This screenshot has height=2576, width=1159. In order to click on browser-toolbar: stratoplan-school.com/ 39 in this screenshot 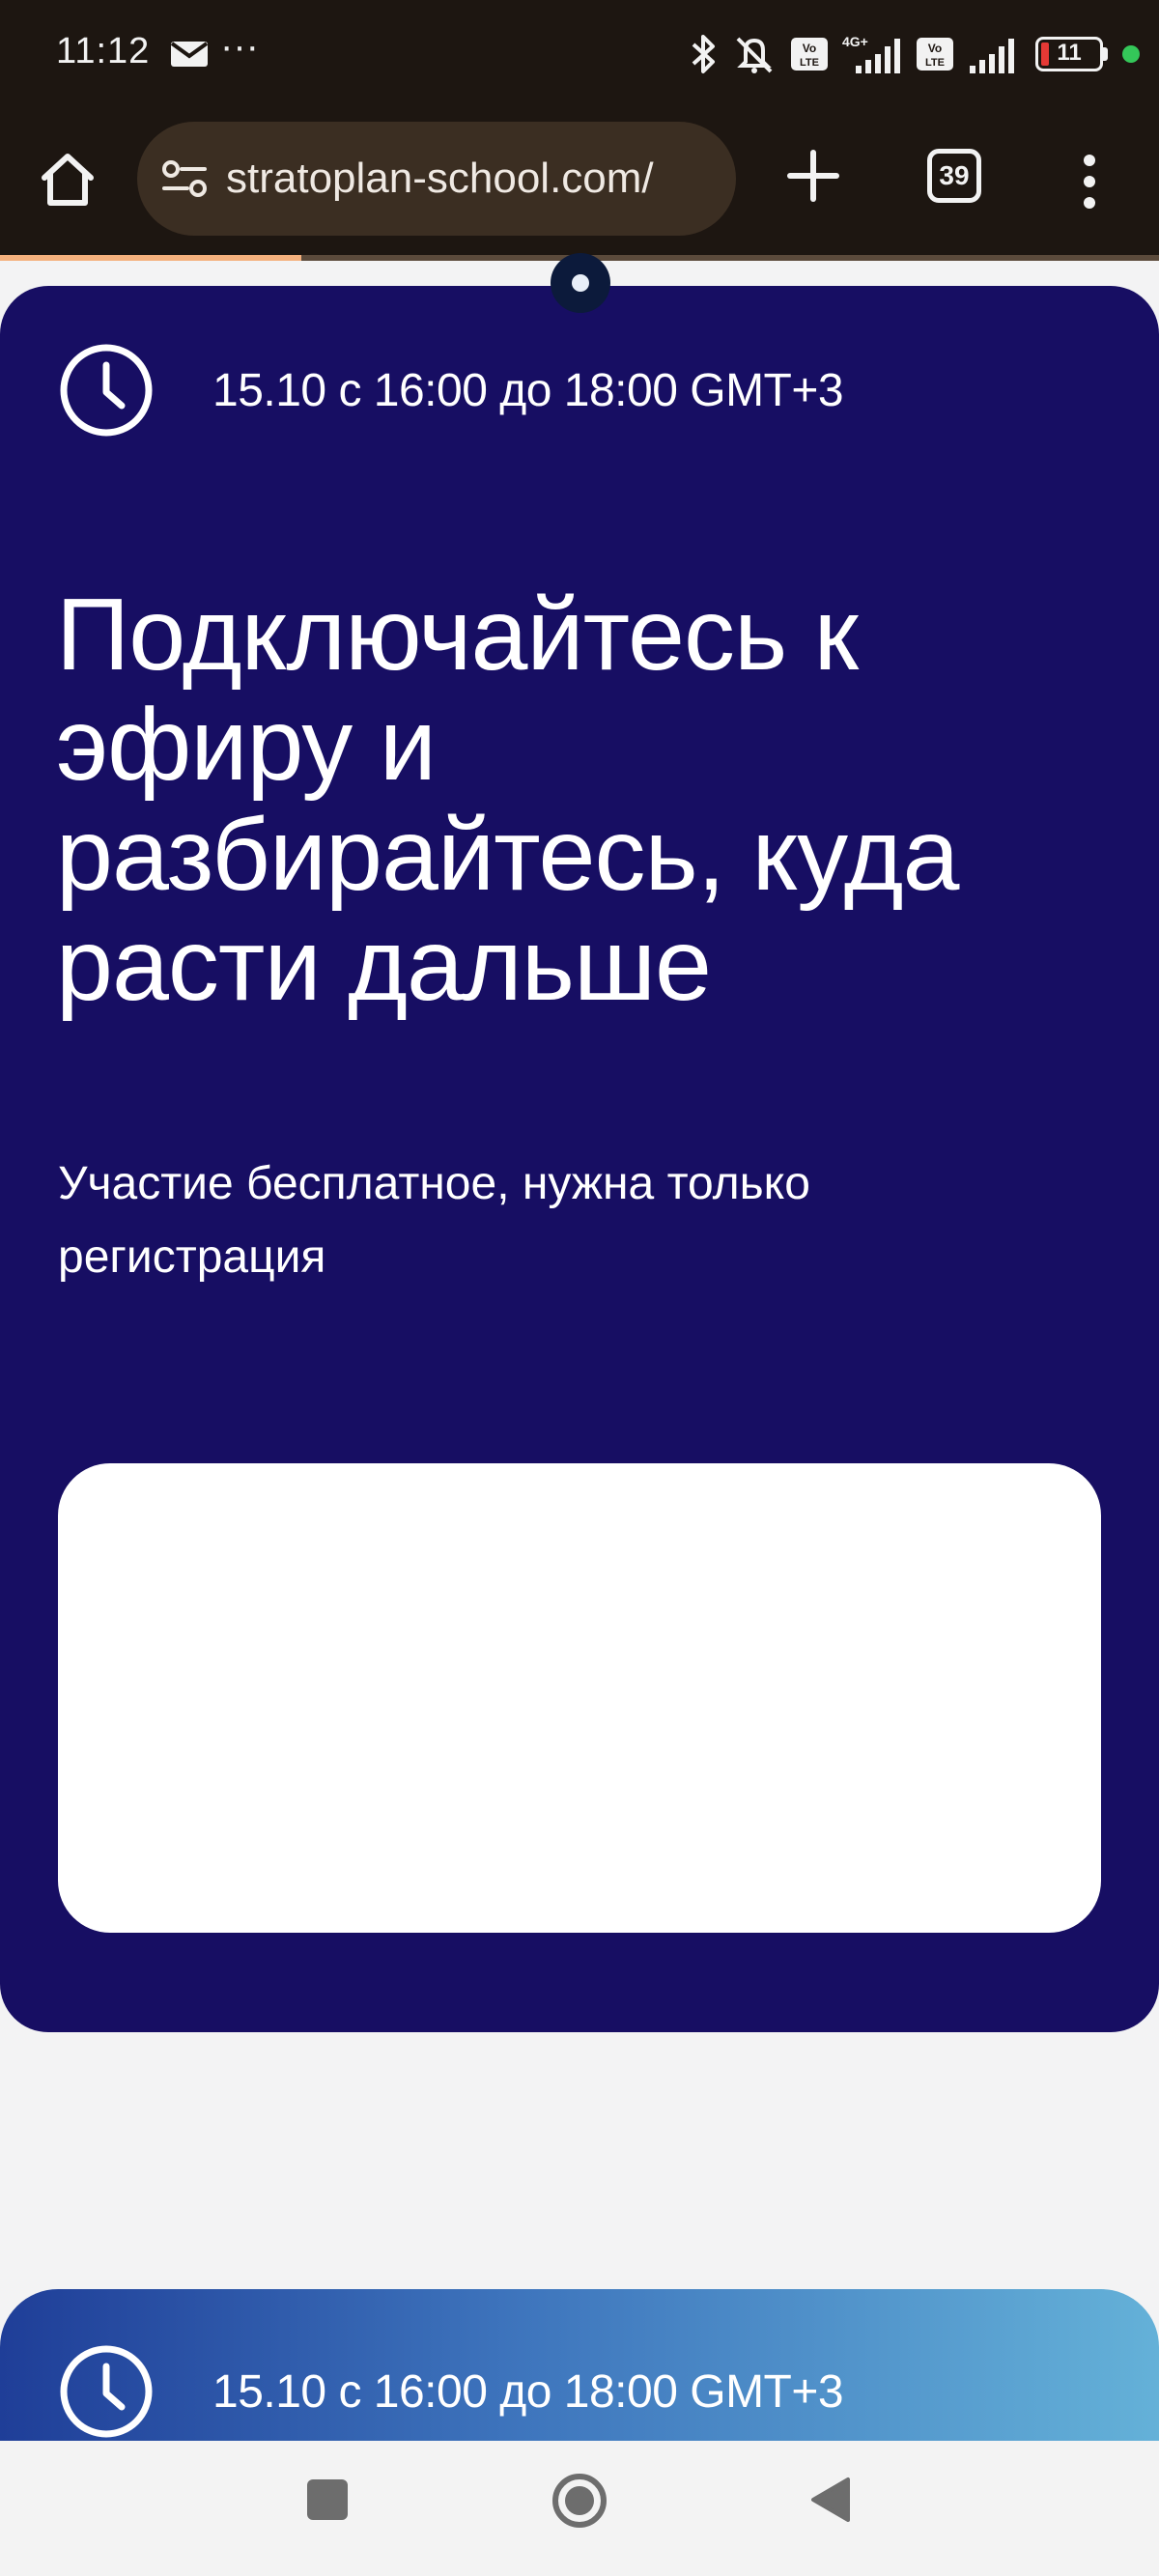, I will do `click(579, 178)`.